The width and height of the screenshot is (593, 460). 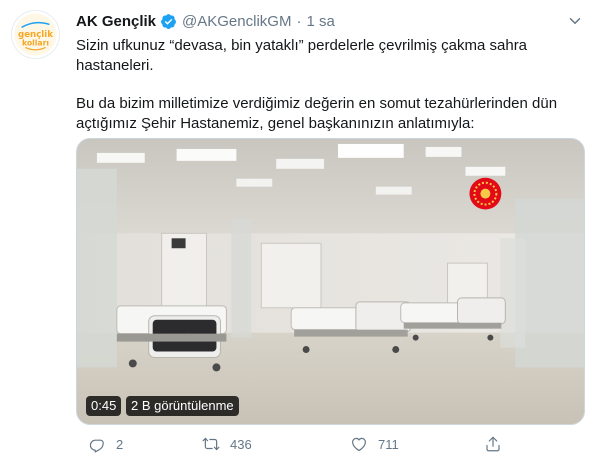 What do you see at coordinates (493, 444) in the screenshot?
I see `share-icon` at bounding box center [493, 444].